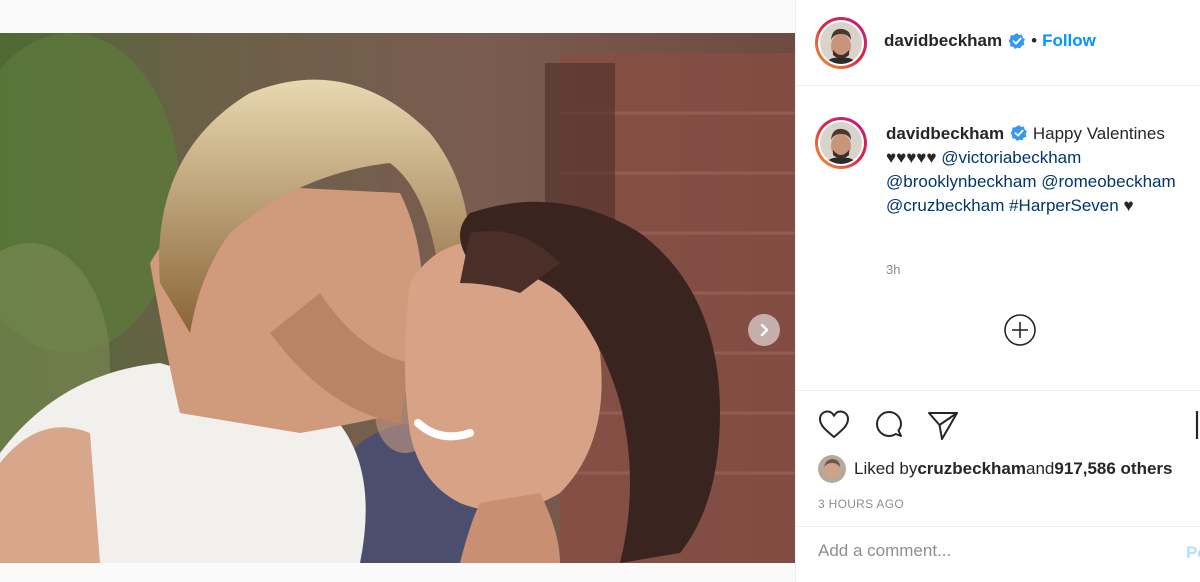 Image resolution: width=1200 pixels, height=582 pixels. What do you see at coordinates (945, 205) in the screenshot?
I see `mention-link: @cruzbeckham` at bounding box center [945, 205].